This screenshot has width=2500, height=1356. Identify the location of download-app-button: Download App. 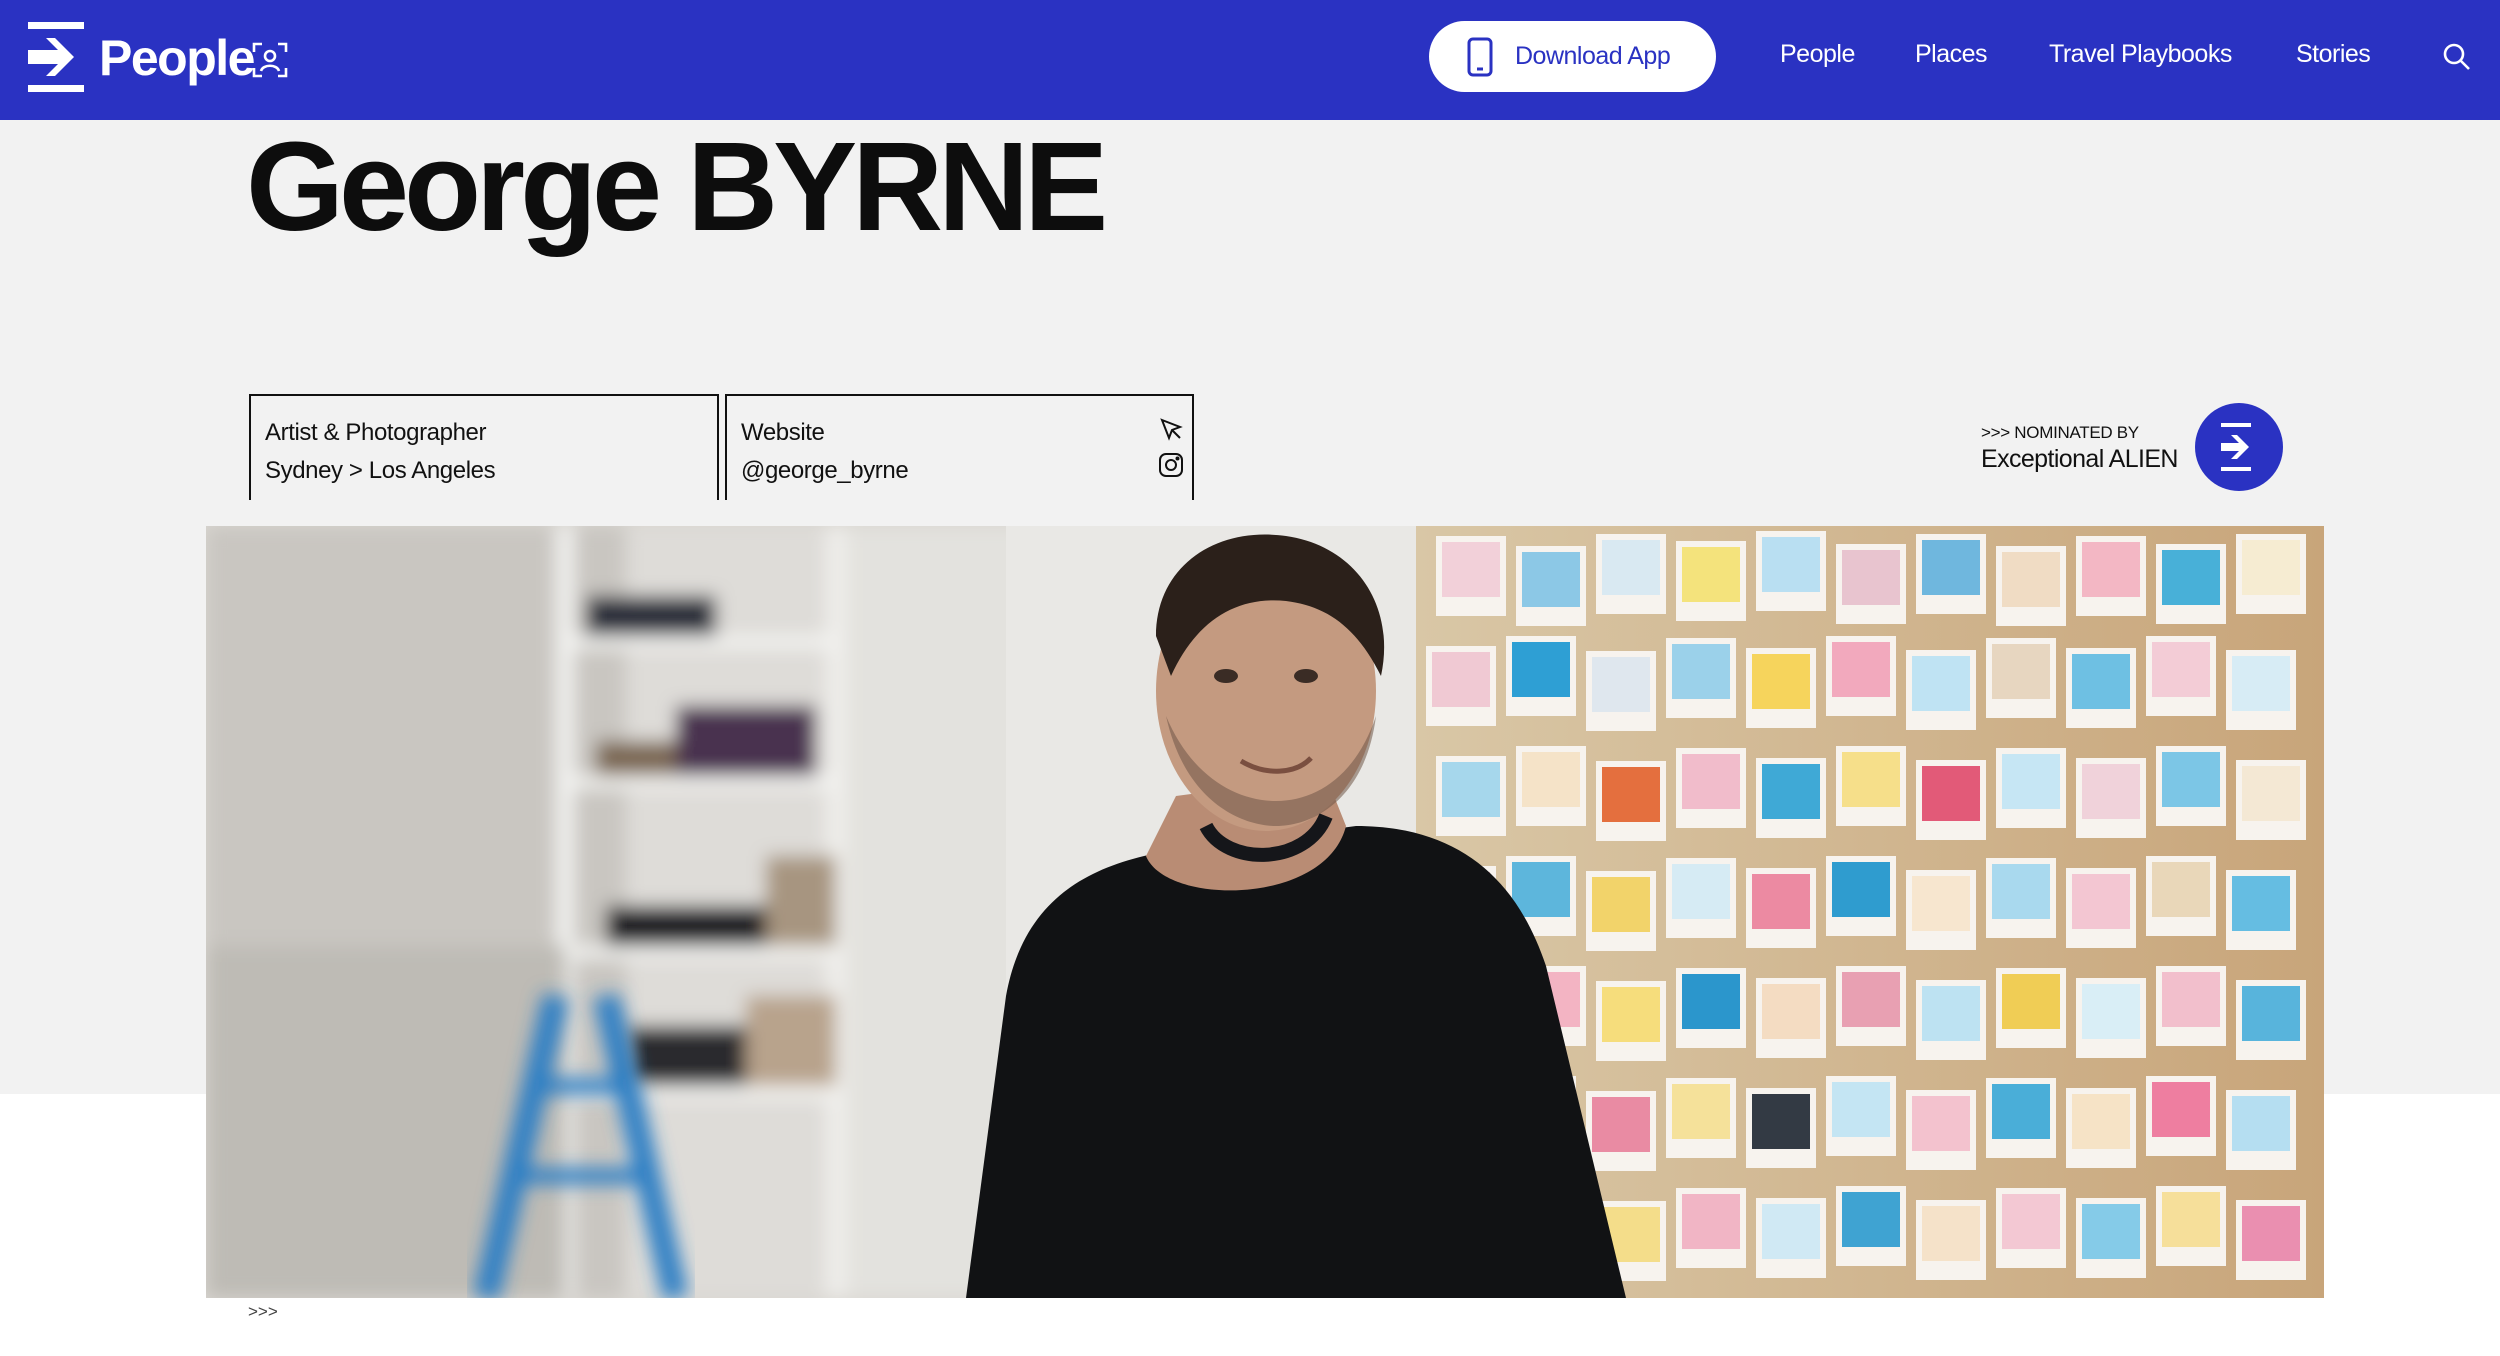
(1572, 56).